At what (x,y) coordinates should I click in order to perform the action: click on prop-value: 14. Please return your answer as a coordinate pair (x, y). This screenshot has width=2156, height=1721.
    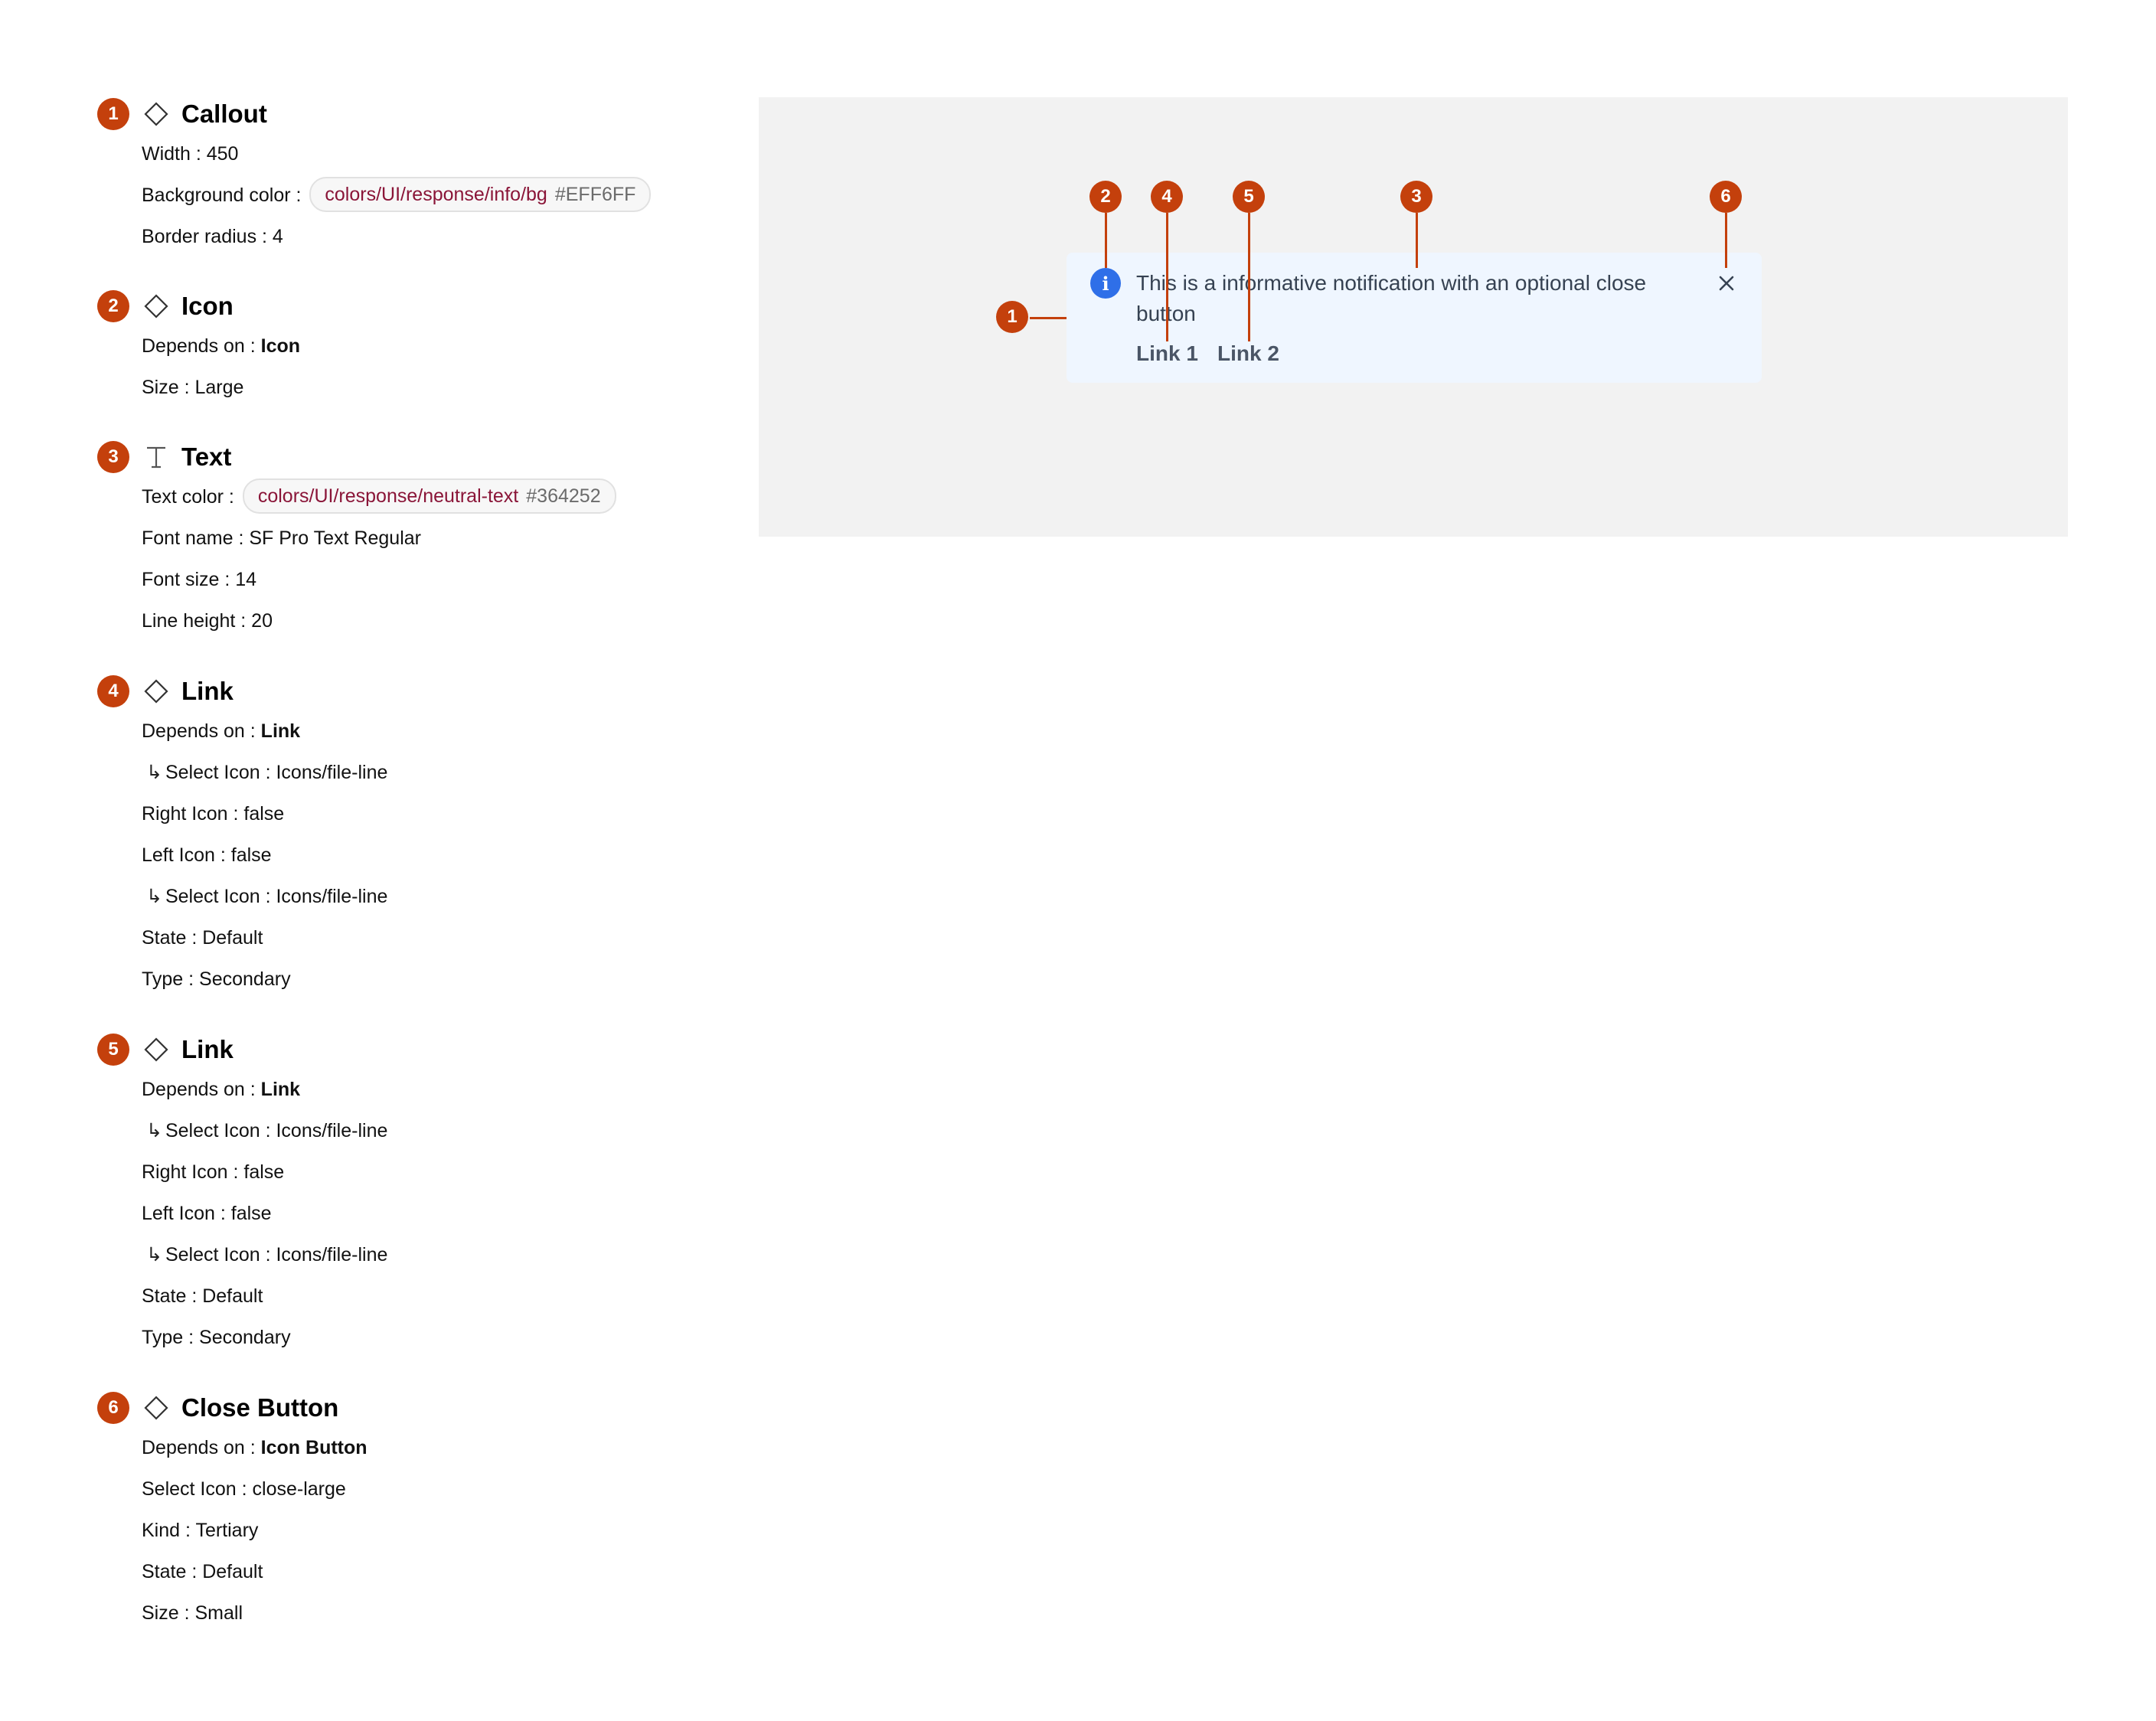
    Looking at the image, I should click on (246, 579).